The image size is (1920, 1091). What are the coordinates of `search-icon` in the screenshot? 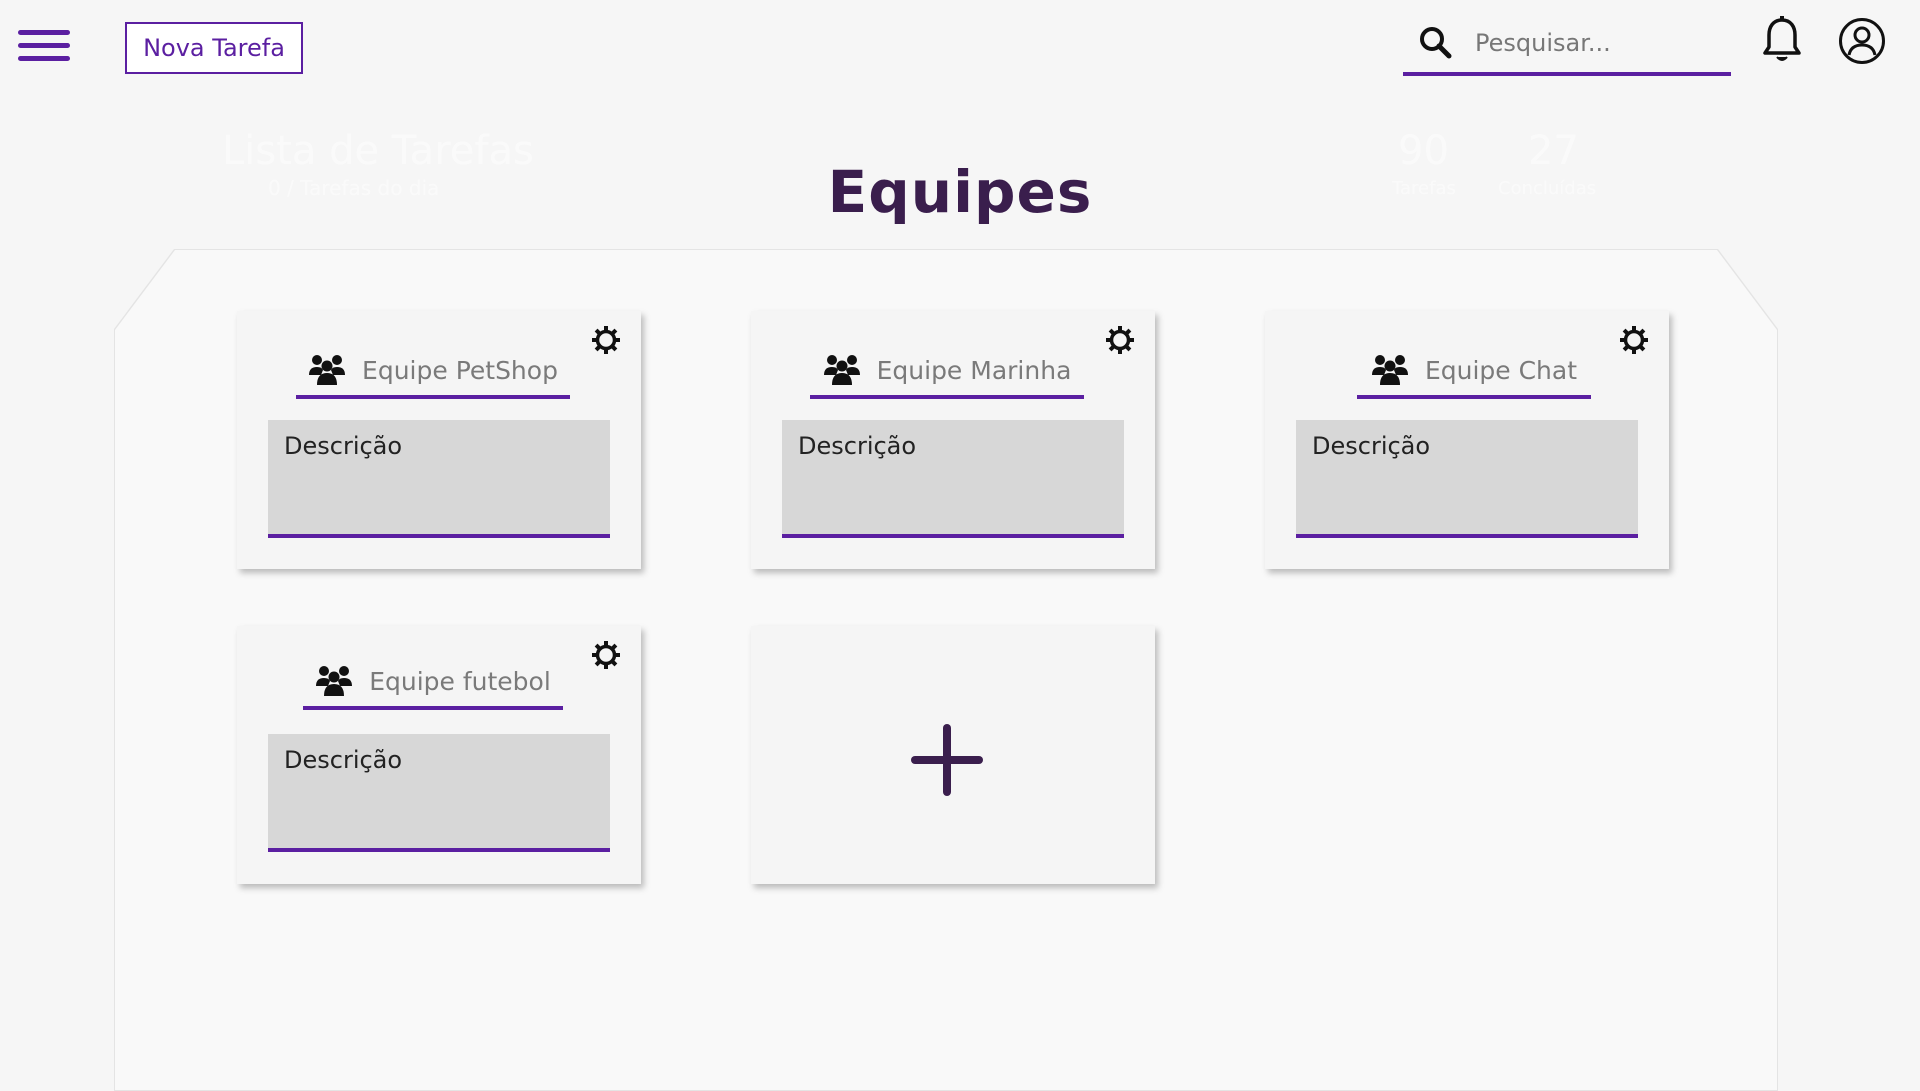 It's located at (1435, 42).